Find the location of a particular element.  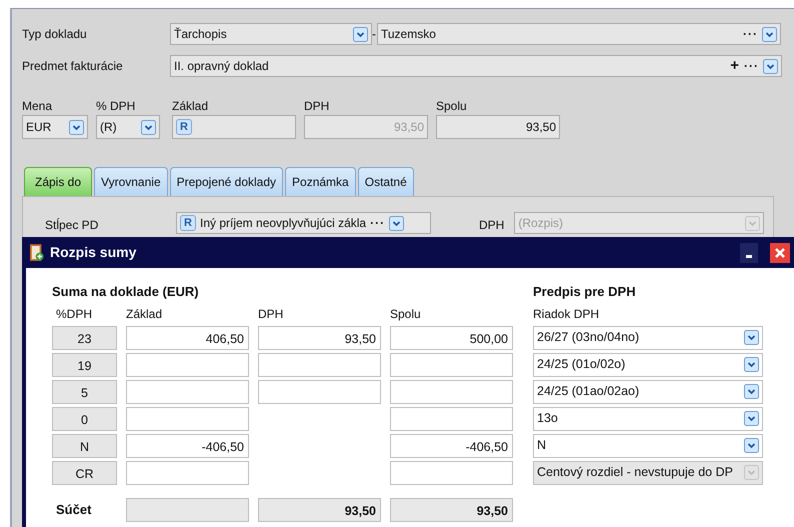

vat-line-select: 13o is located at coordinates (648, 418).